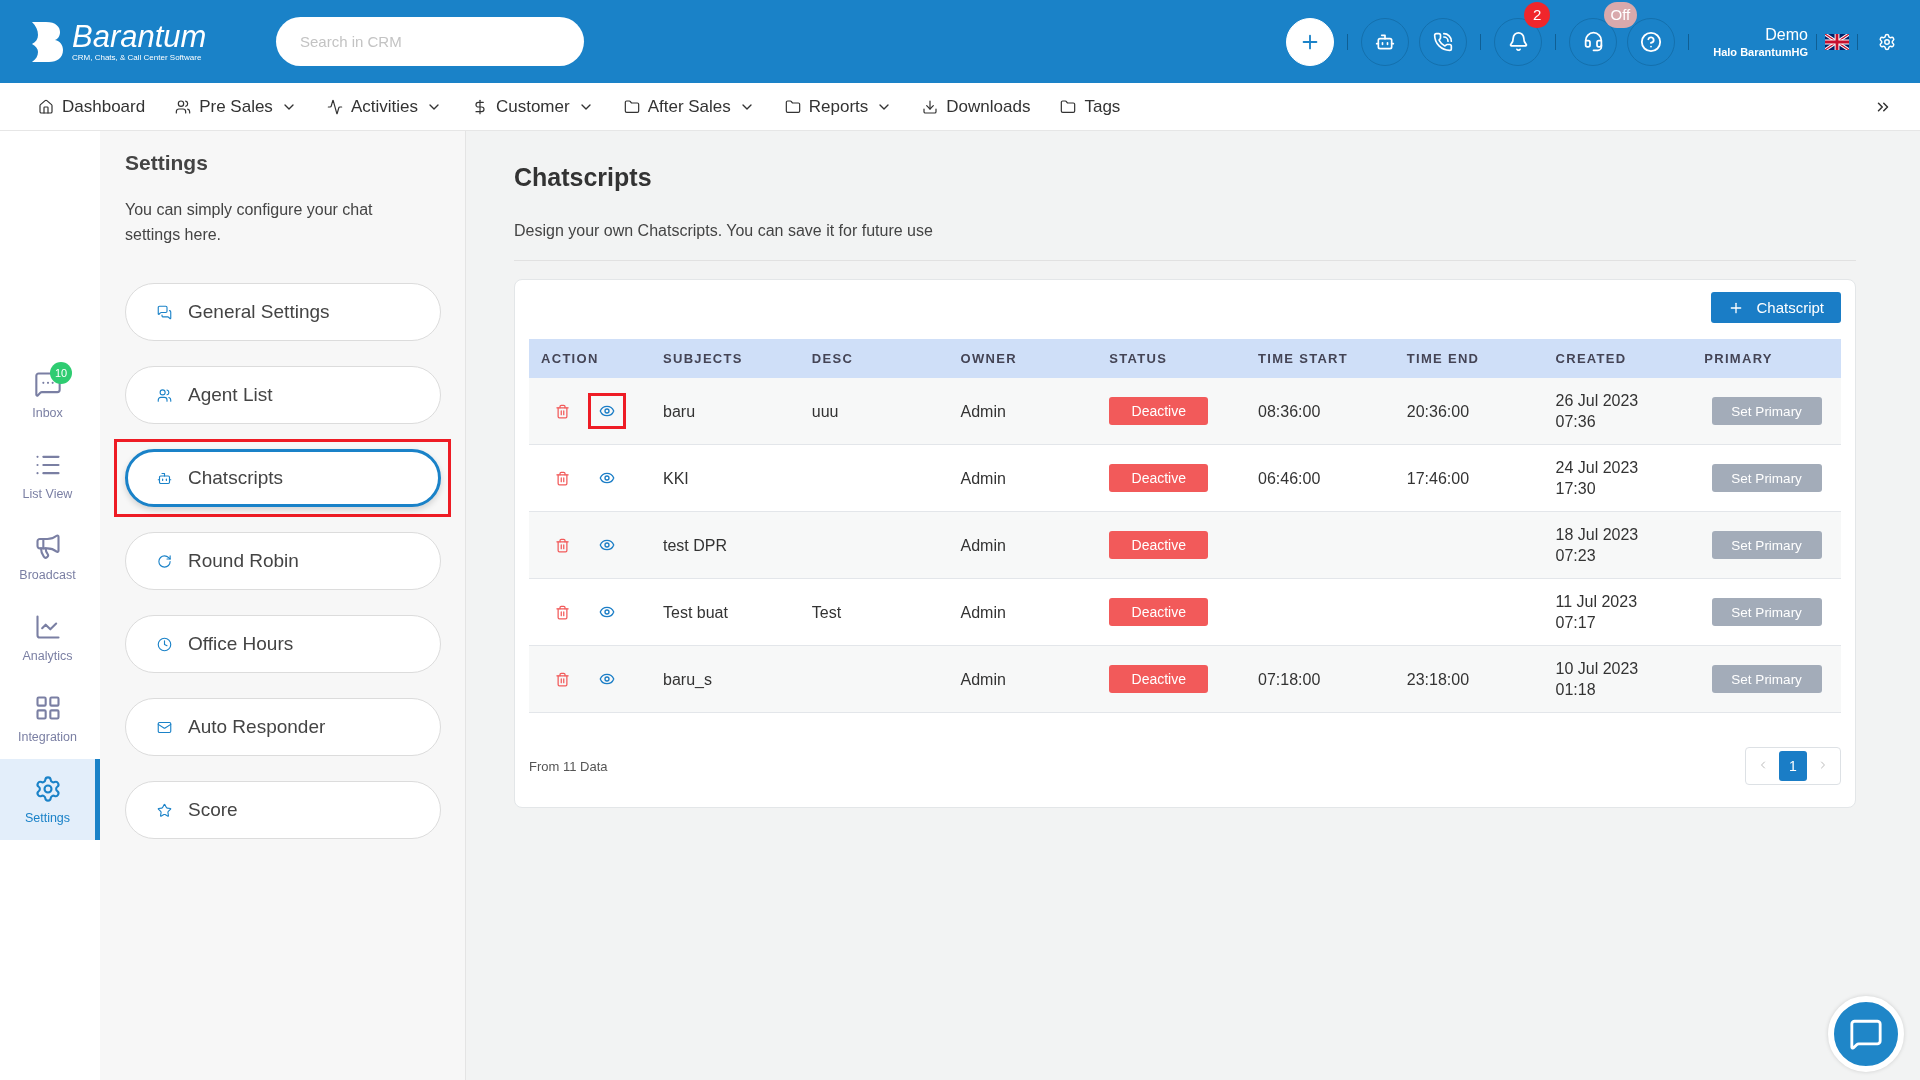 This screenshot has height=1080, width=1920. I want to click on mail-icon, so click(164, 727).